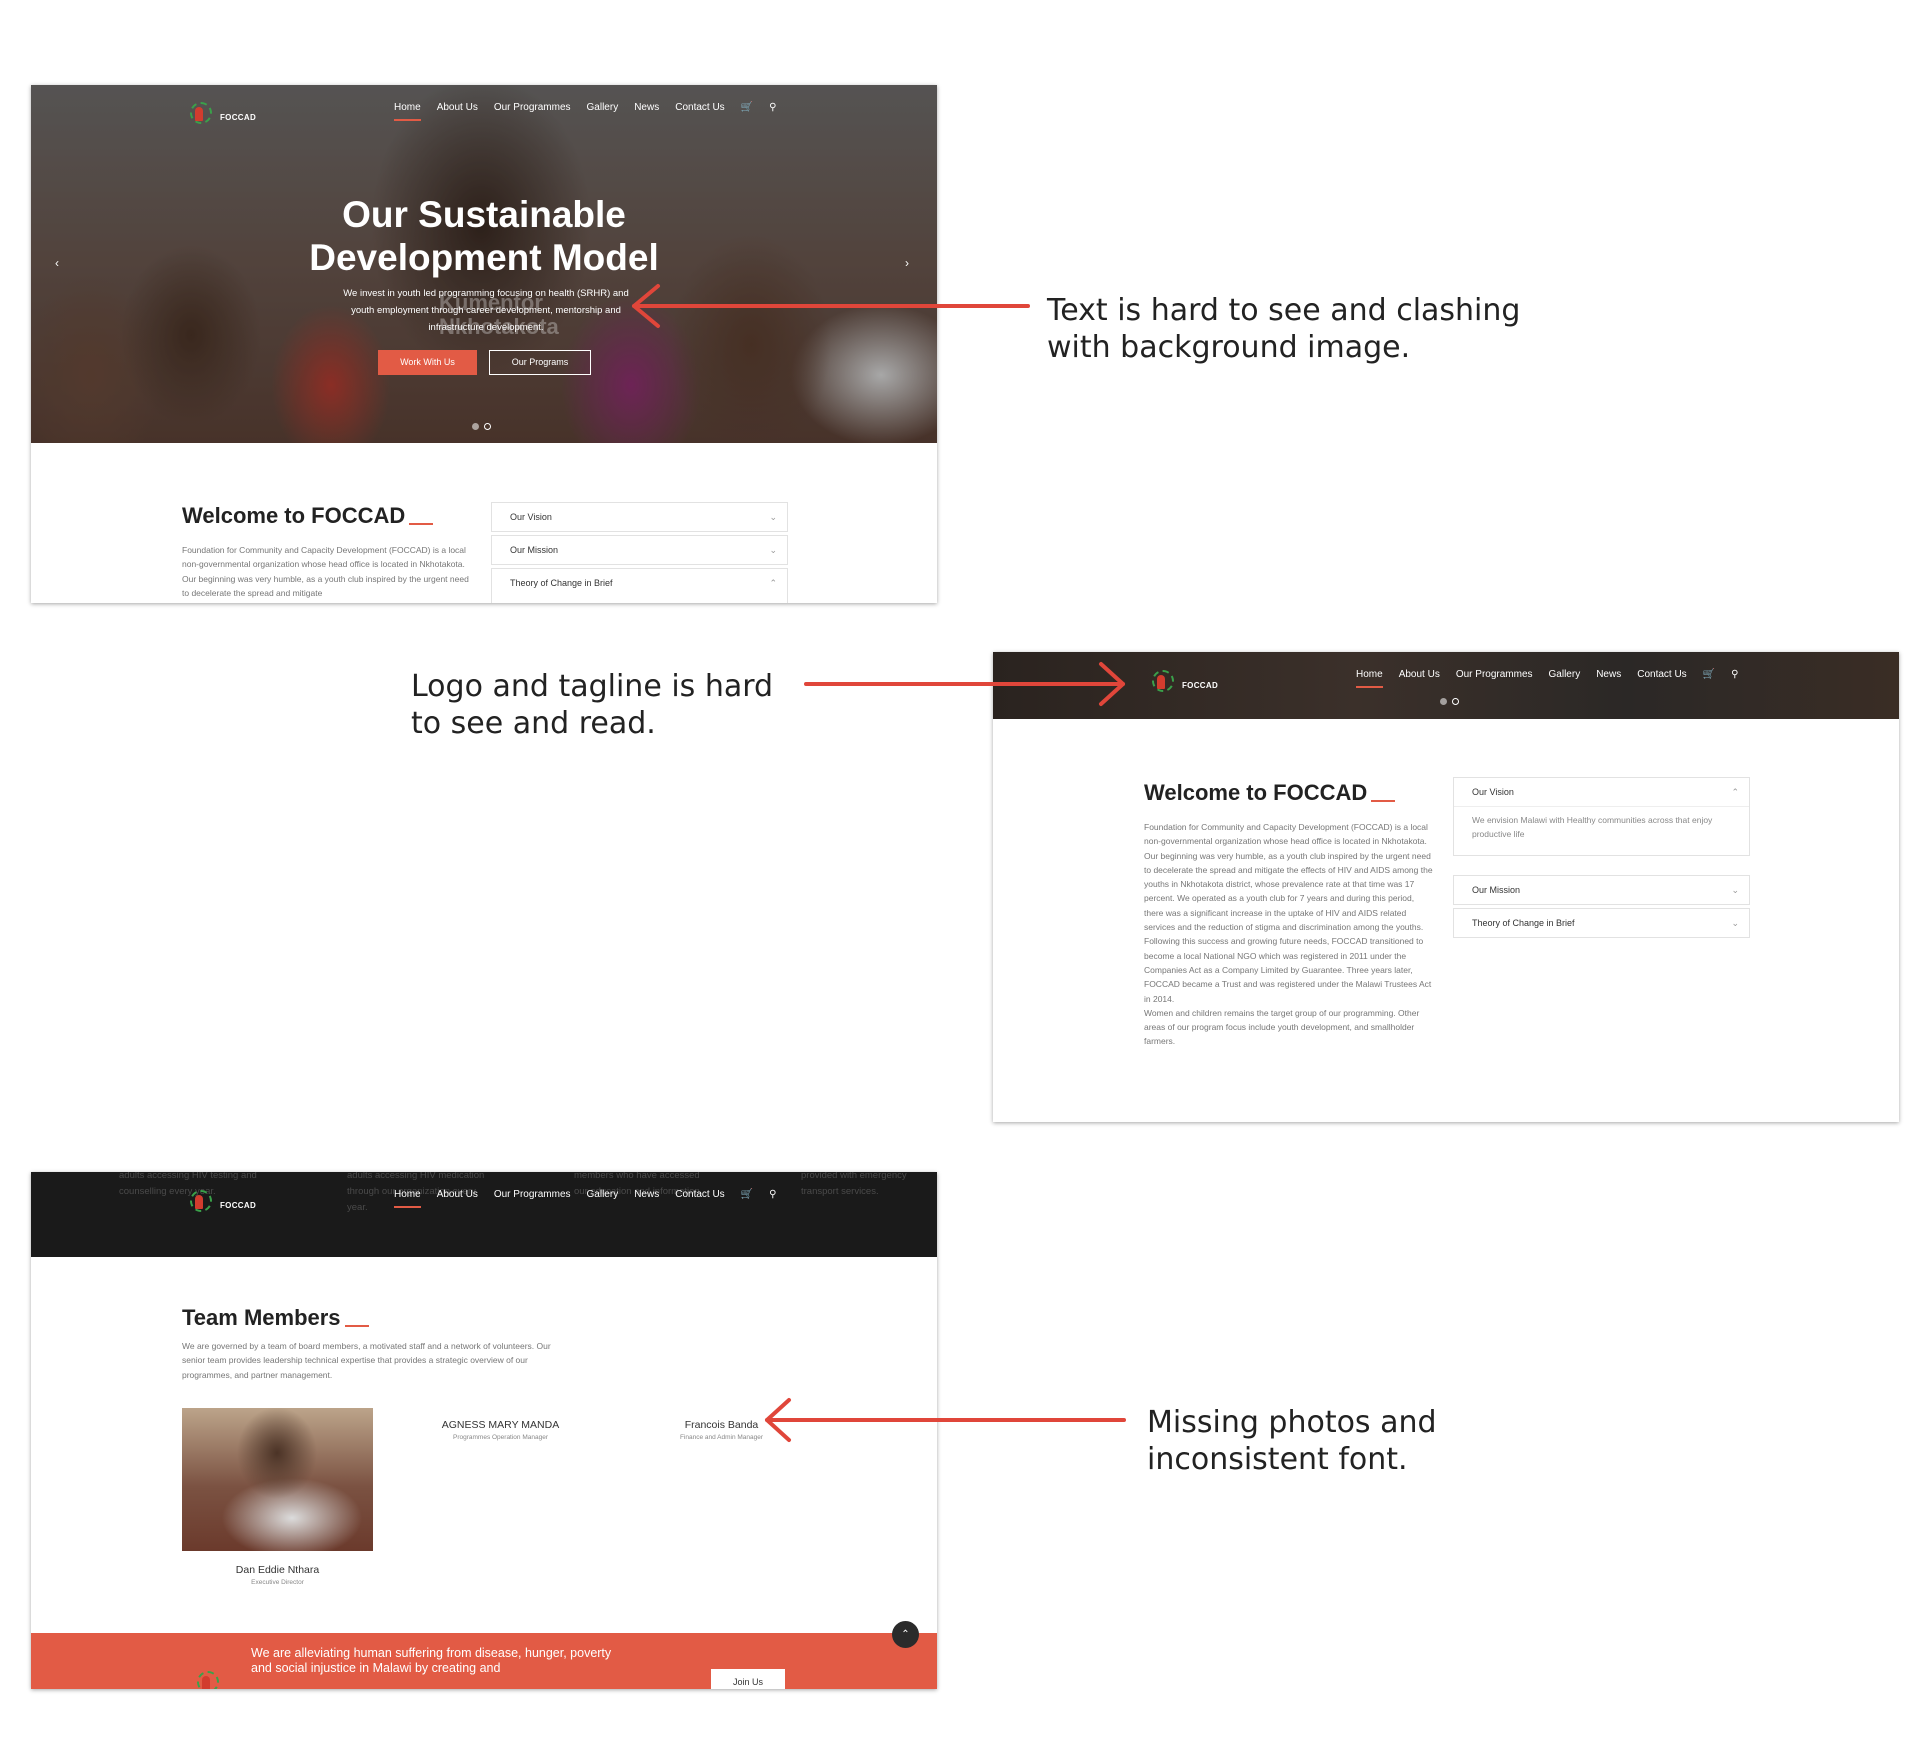 The height and width of the screenshot is (1753, 1920). Describe the element at coordinates (475, 426) in the screenshot. I see `slider-dot` at that location.